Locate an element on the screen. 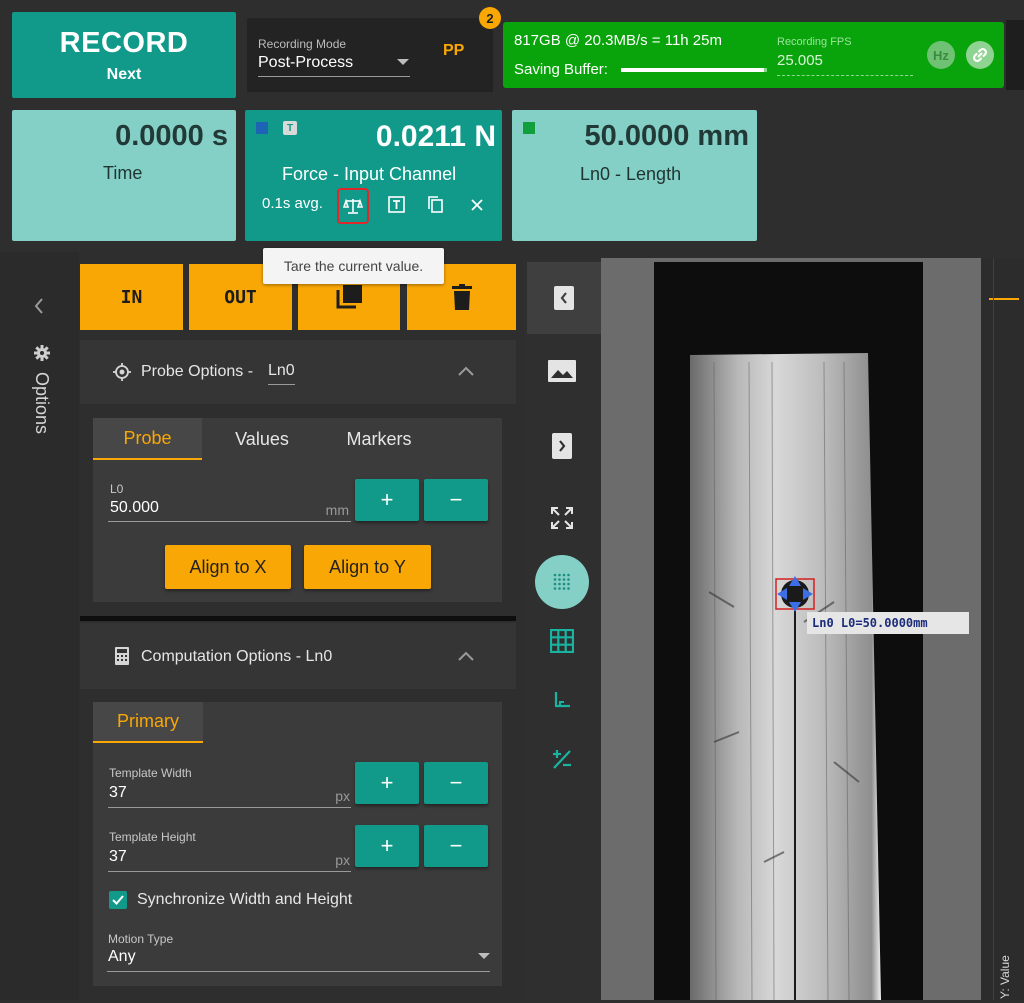  length-tile: 50.0000 mm Ln0 - Length is located at coordinates (634, 175).